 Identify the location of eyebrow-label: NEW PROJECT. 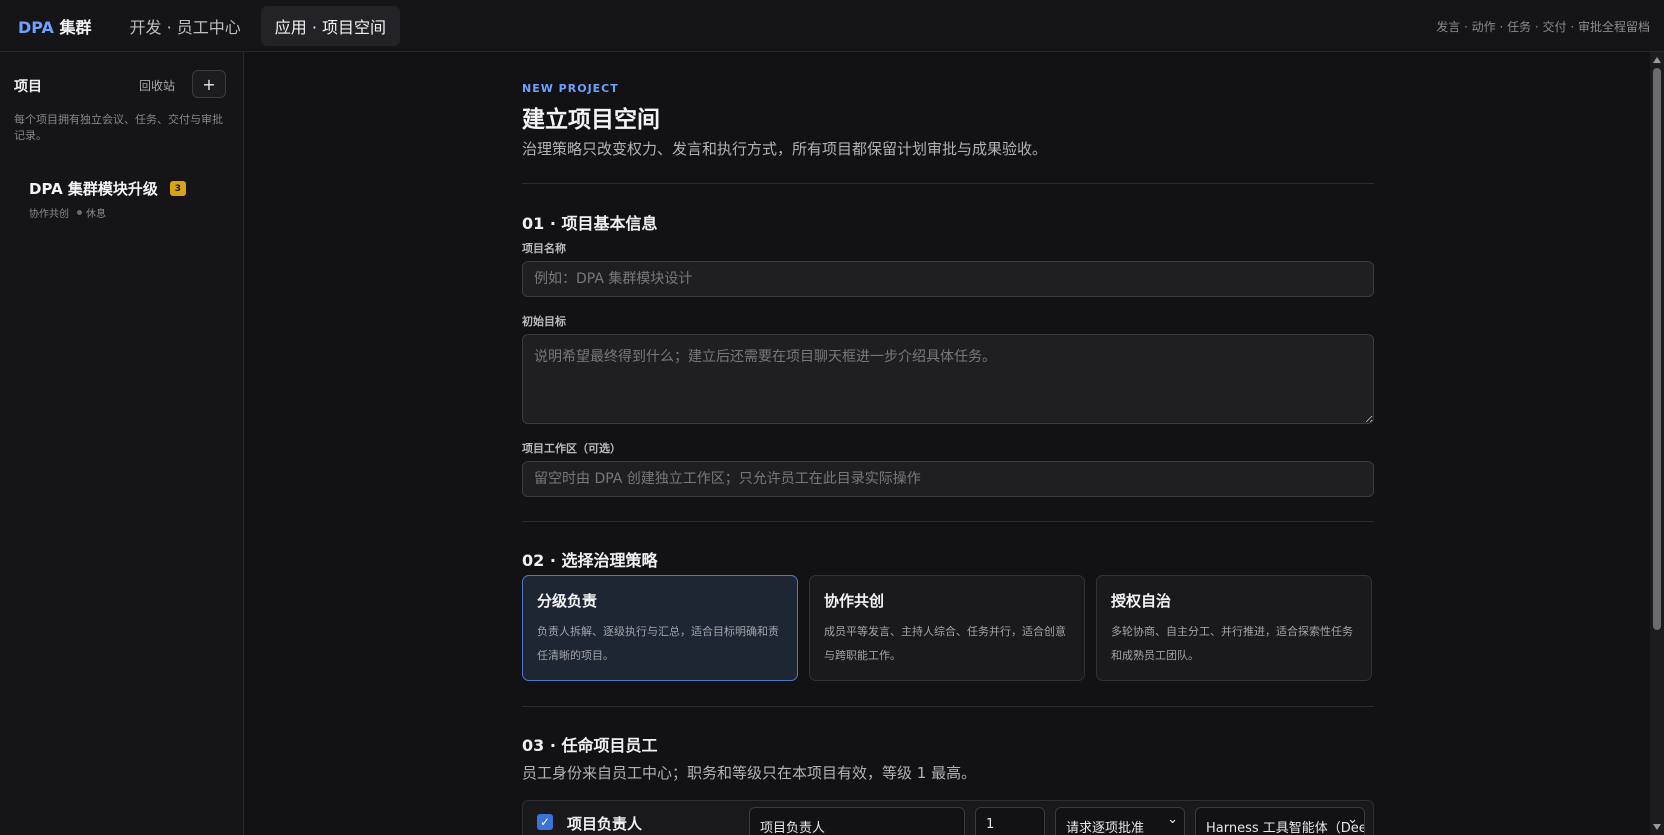
(570, 88).